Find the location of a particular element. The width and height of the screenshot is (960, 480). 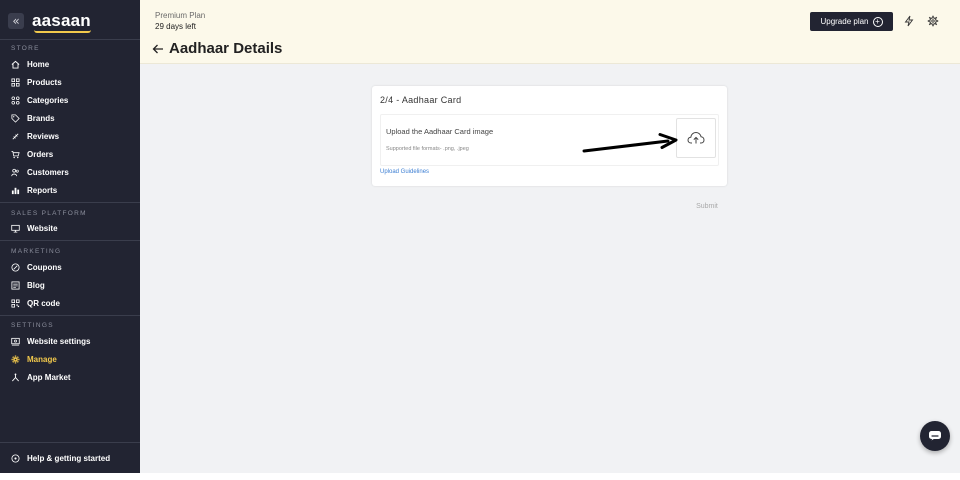

categories-icon is located at coordinates (15, 100).